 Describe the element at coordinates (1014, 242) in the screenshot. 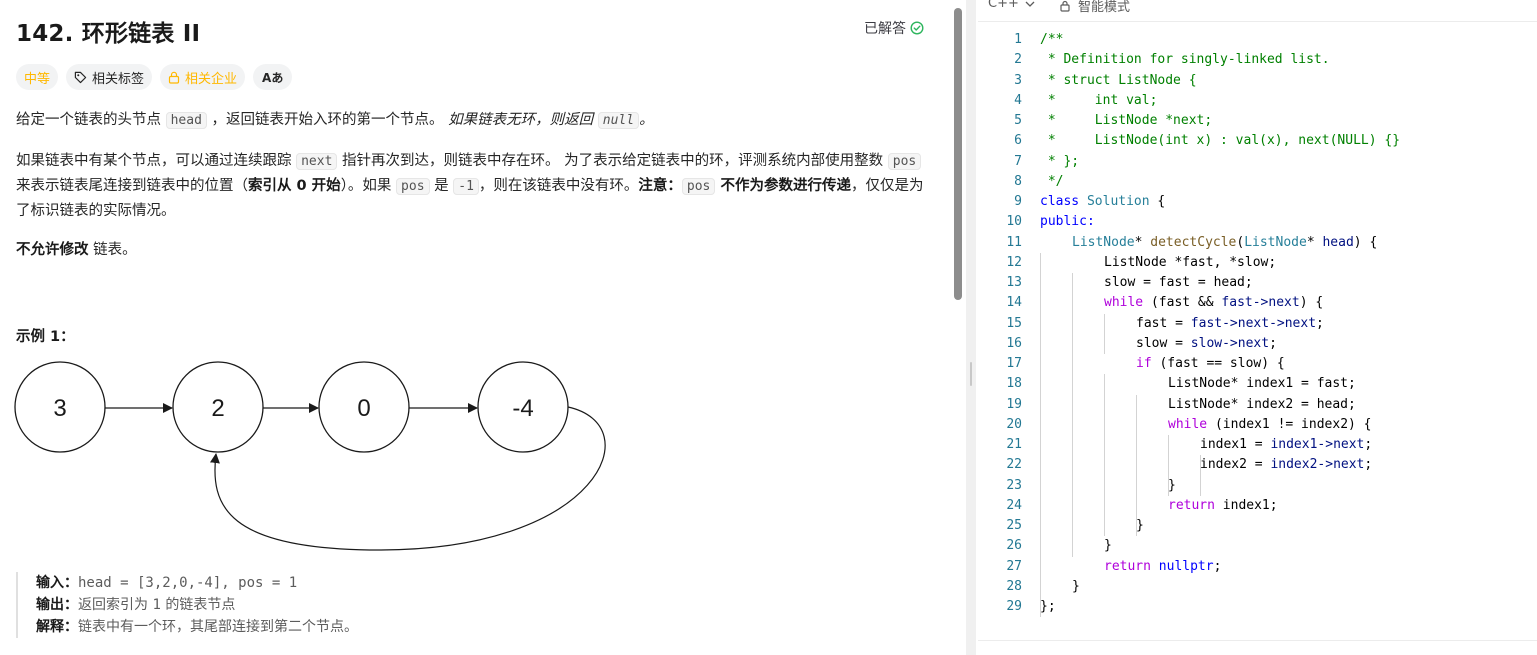

I see `line-number: 11` at that location.